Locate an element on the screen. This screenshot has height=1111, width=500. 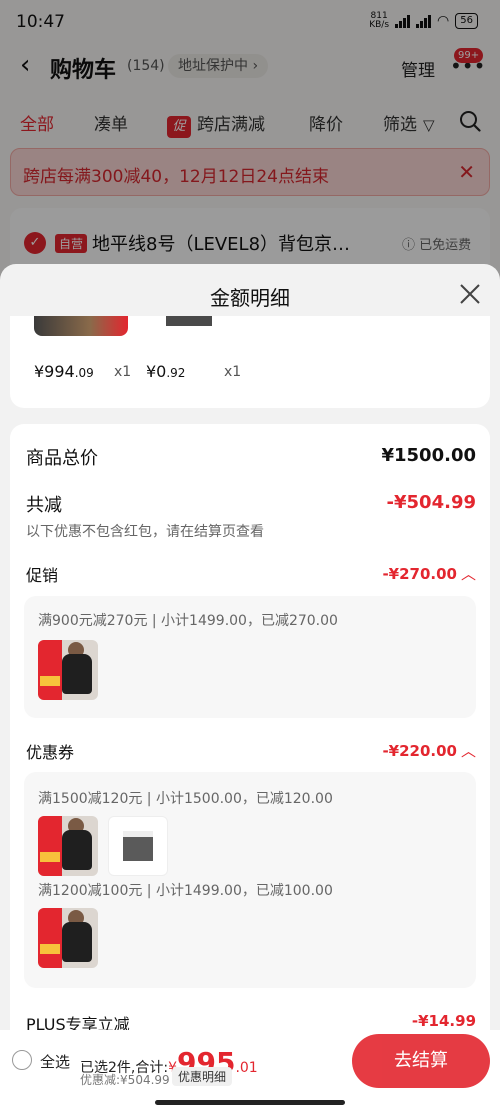
discount-detail-button: 优惠明细 is located at coordinates (202, 1076).